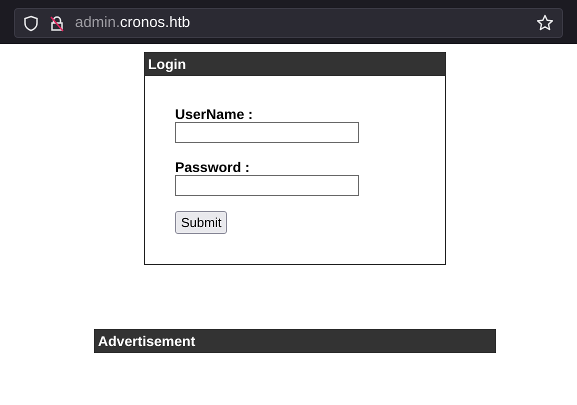 Image resolution: width=577 pixels, height=405 pixels. What do you see at coordinates (147, 341) in the screenshot?
I see `advertisement-title: Advertisement` at bounding box center [147, 341].